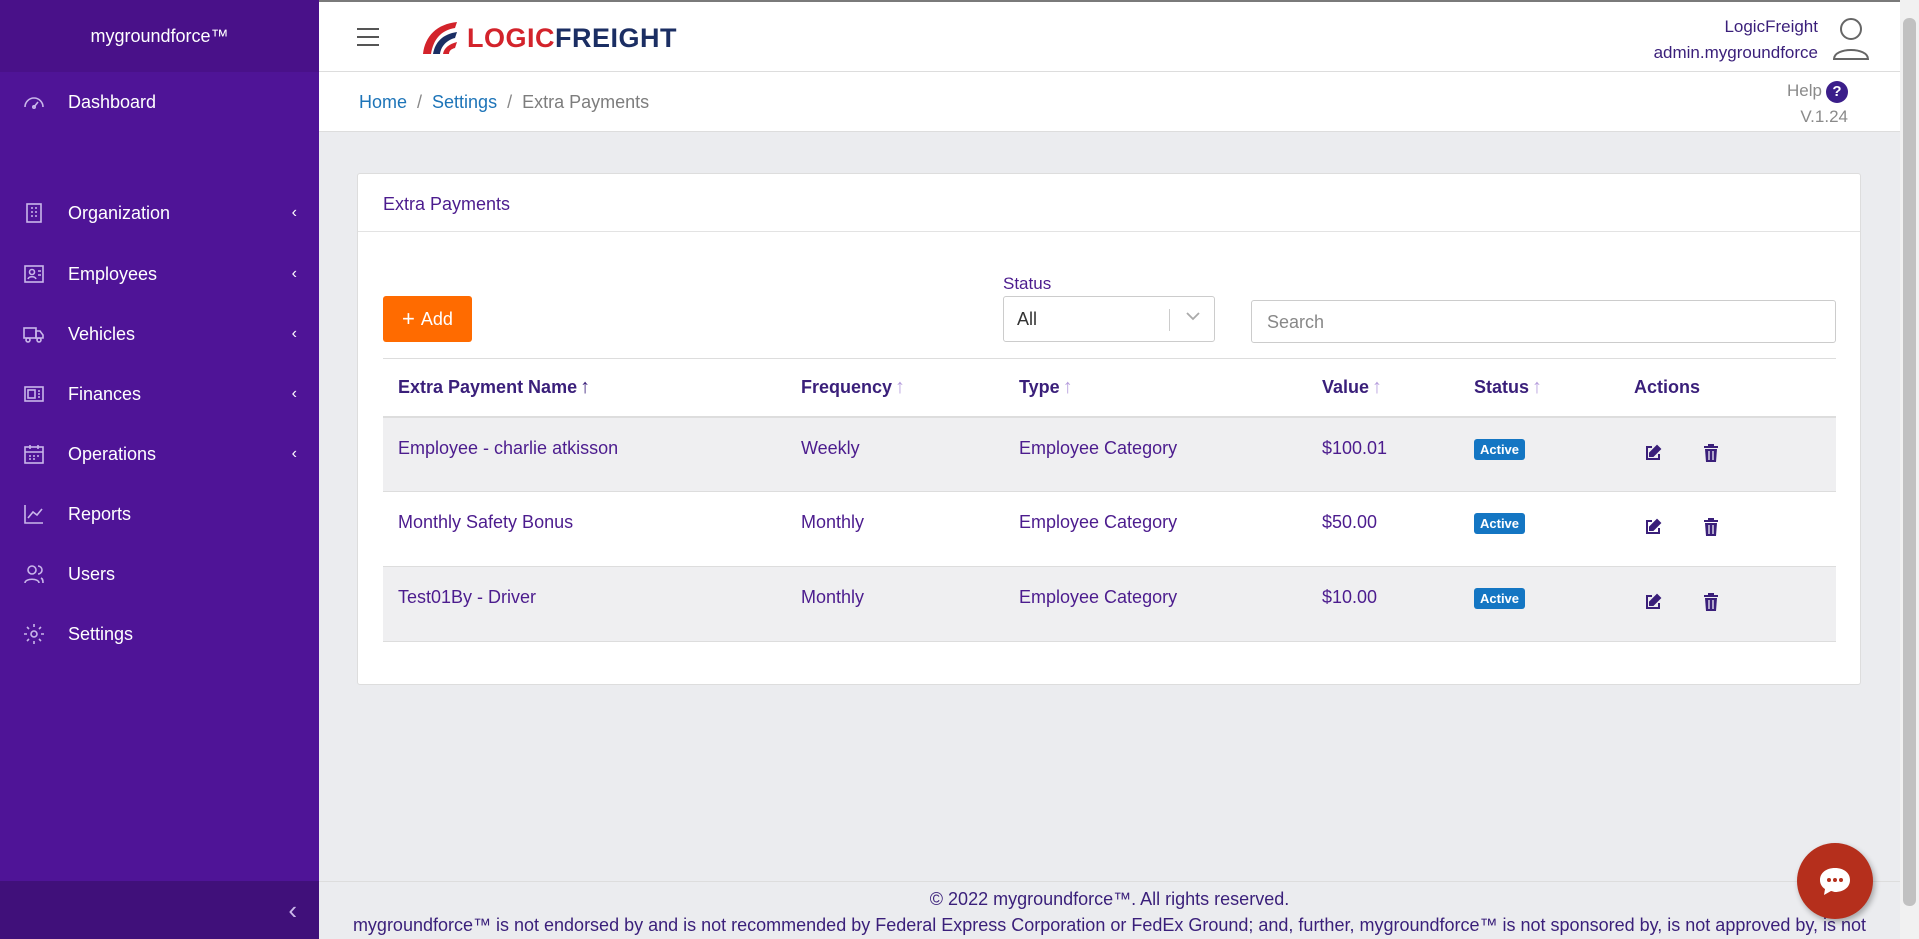  I want to click on logo-mark-icon, so click(440, 38).